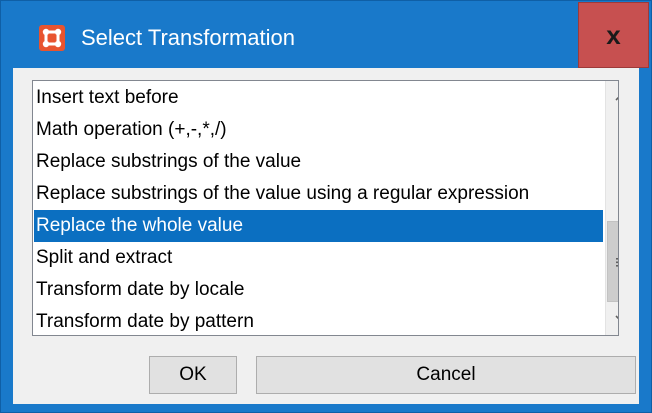 The width and height of the screenshot is (652, 413). Describe the element at coordinates (318, 162) in the screenshot. I see `list-item: Replace substrings of the value` at that location.